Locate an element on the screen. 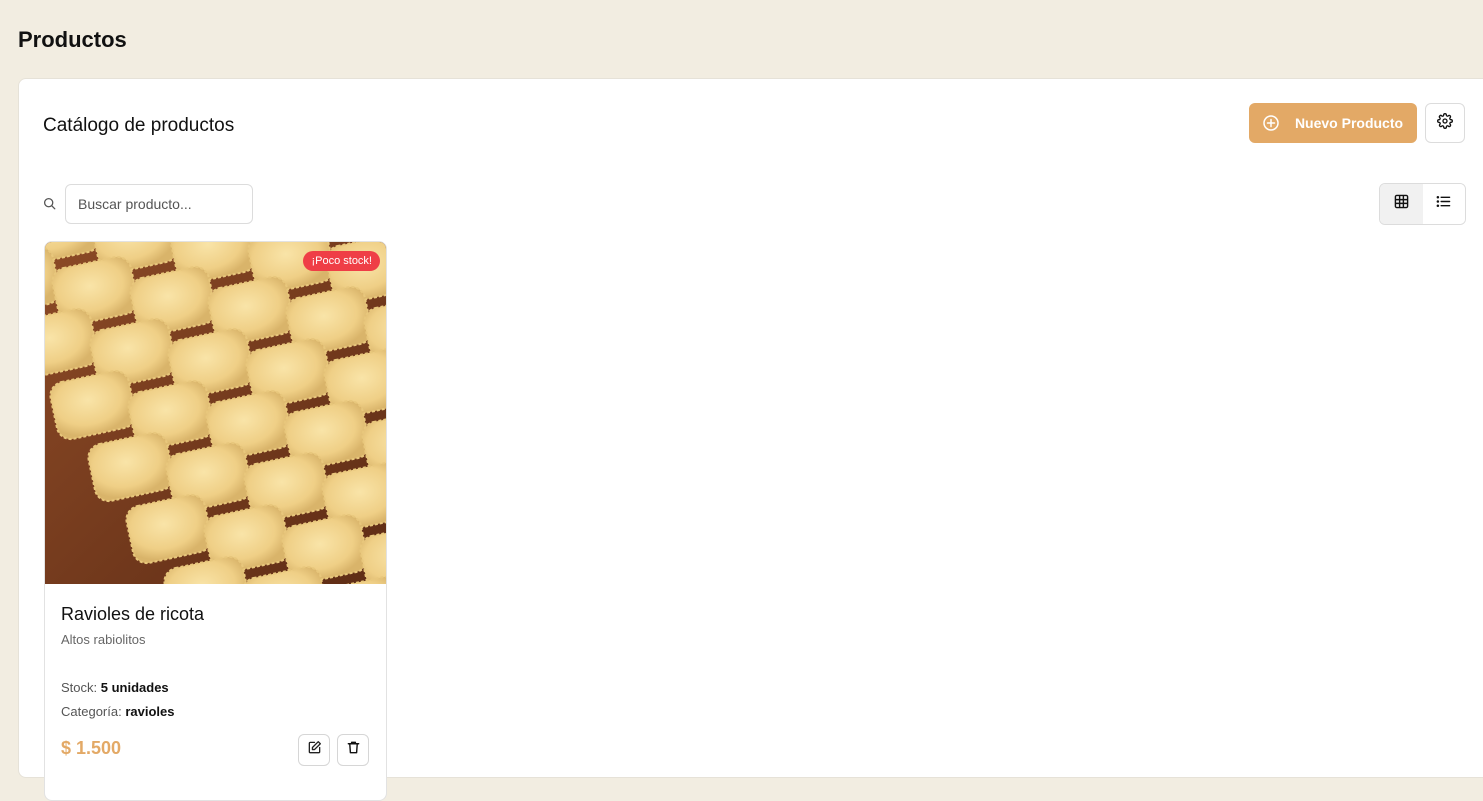  edit-icon is located at coordinates (314, 750).